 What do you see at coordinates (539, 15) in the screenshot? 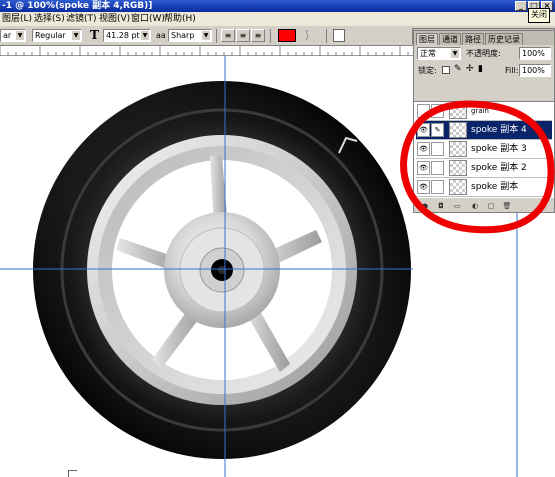
I see `close-tooltip: 关闭` at bounding box center [539, 15].